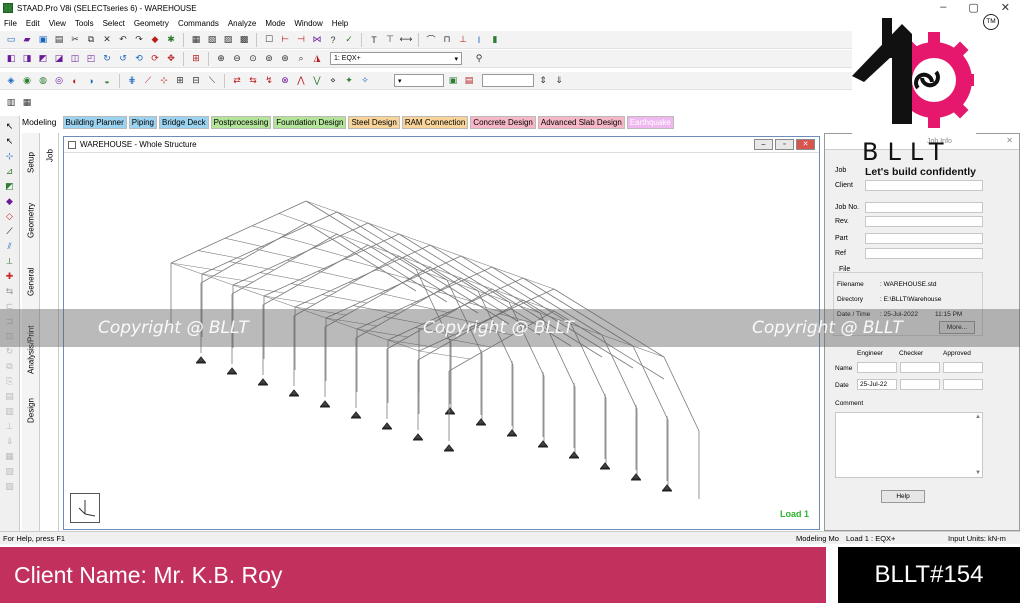 The image size is (1020, 603). I want to click on load-case-select: 1: EQX+ ▾, so click(396, 58).